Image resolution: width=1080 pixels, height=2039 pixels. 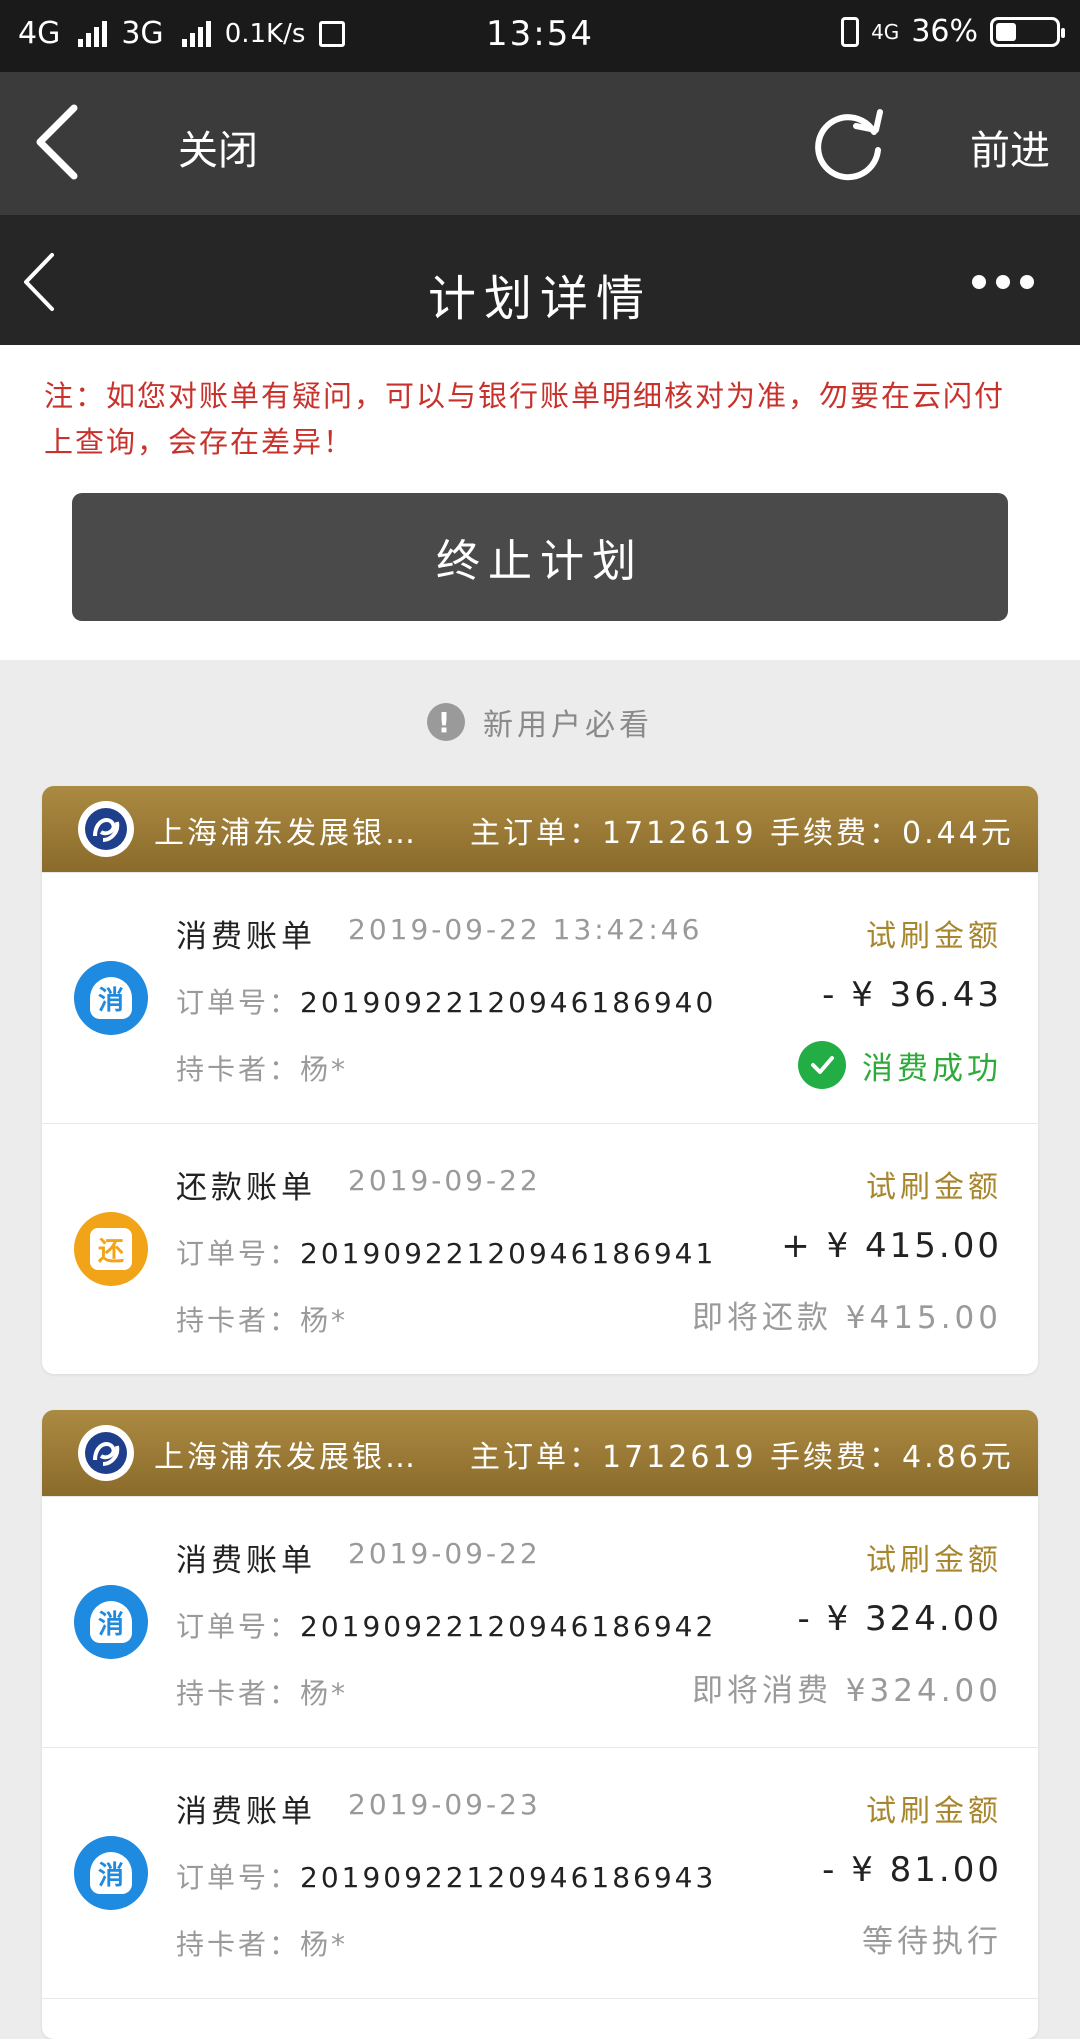 I want to click on service-fee: 手续费：0.44元, so click(x=892, y=833).